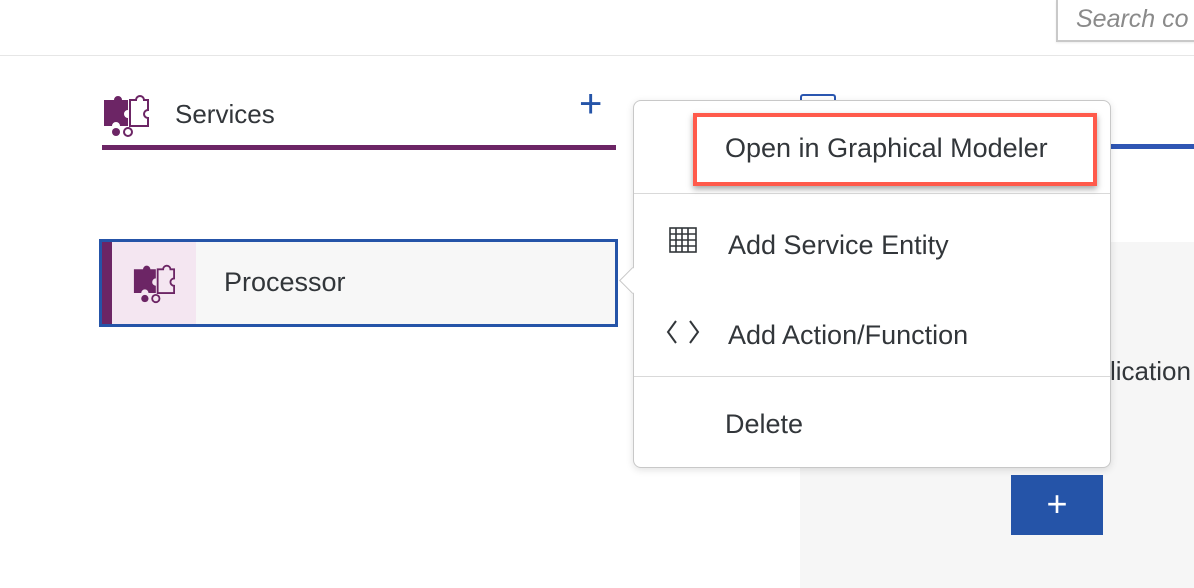 The image size is (1194, 588). I want to click on menu-item-label: Delete, so click(764, 424).